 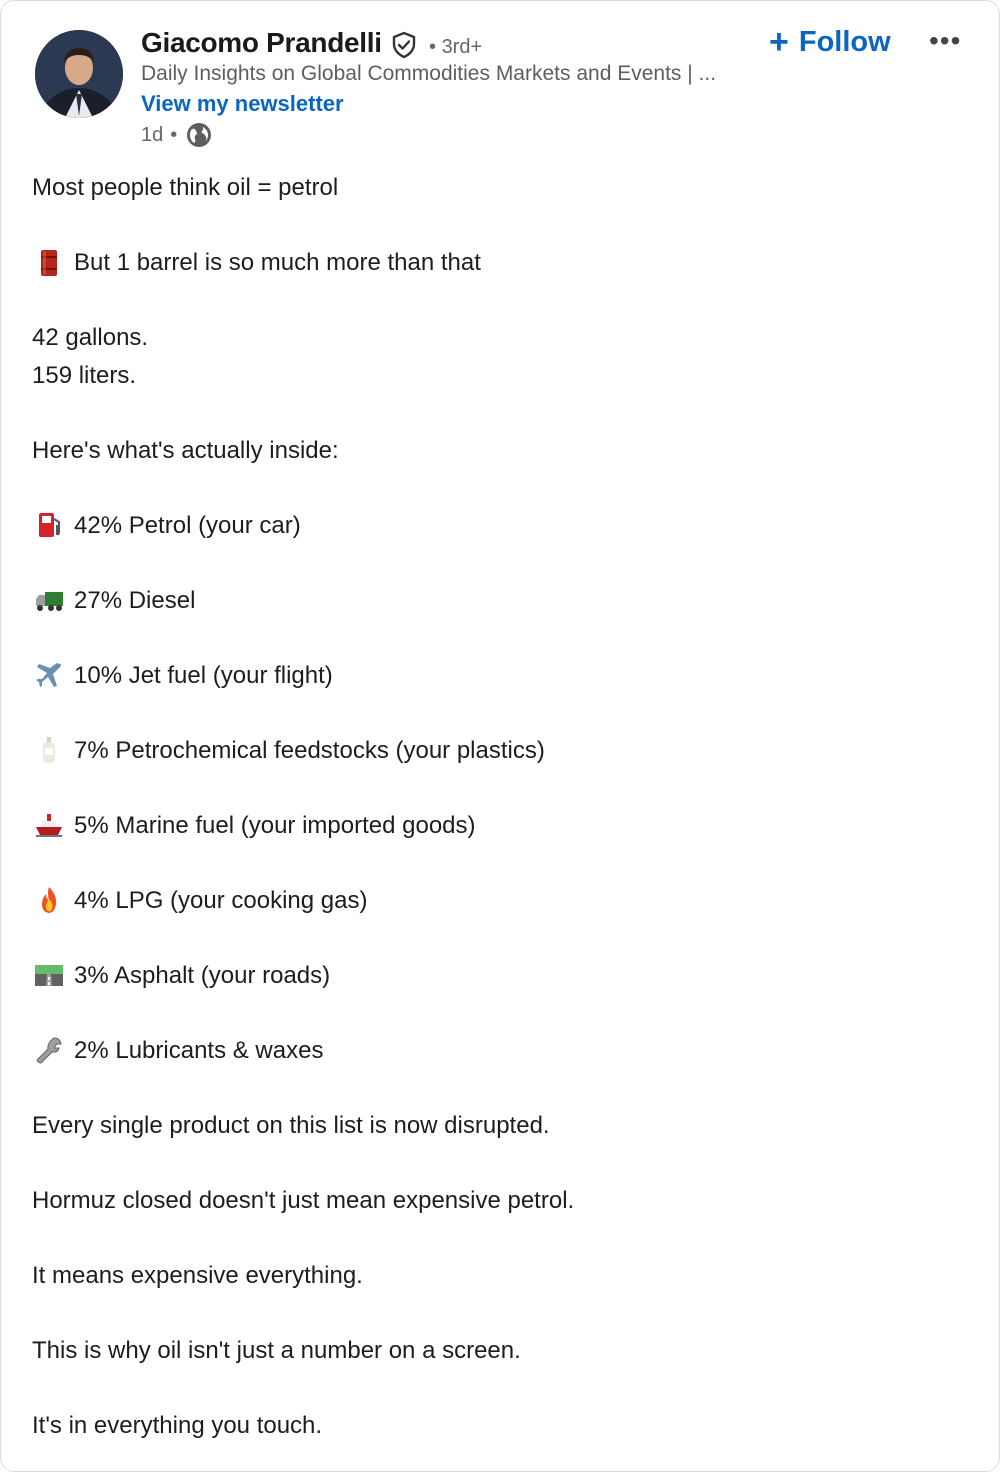 I want to click on post-meta: 1d •, so click(x=176, y=135).